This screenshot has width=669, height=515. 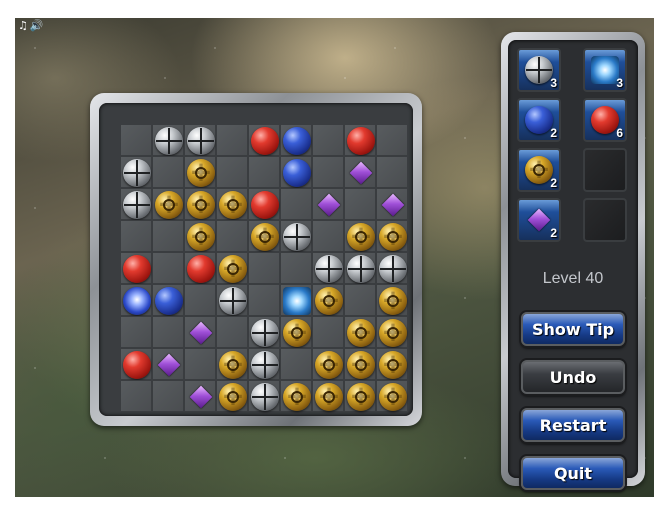 What do you see at coordinates (573, 377) in the screenshot?
I see `undo-button: Undo` at bounding box center [573, 377].